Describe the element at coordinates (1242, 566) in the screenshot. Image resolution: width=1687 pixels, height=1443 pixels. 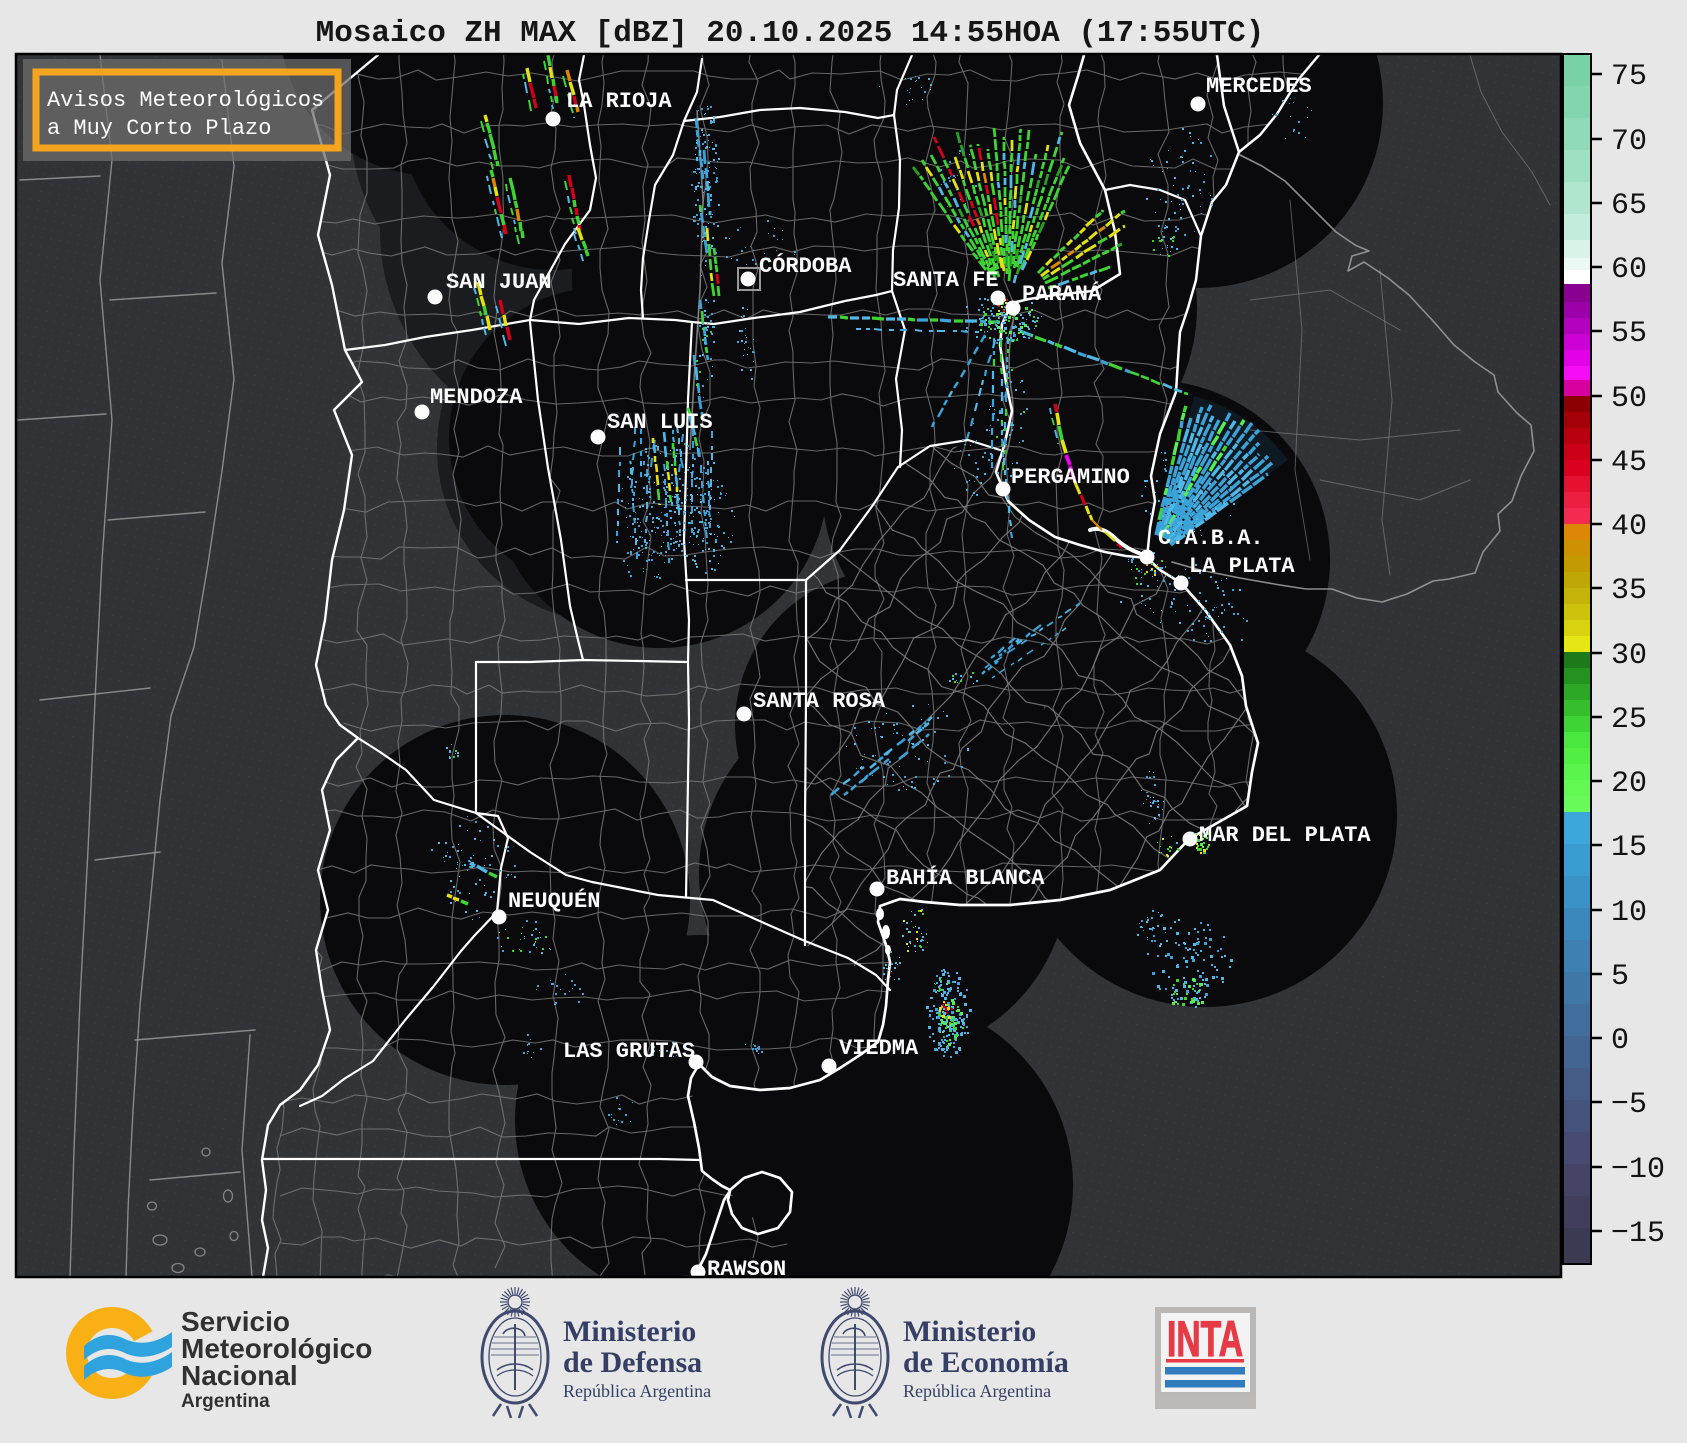
I see `svg-text: LA PLATA` at that location.